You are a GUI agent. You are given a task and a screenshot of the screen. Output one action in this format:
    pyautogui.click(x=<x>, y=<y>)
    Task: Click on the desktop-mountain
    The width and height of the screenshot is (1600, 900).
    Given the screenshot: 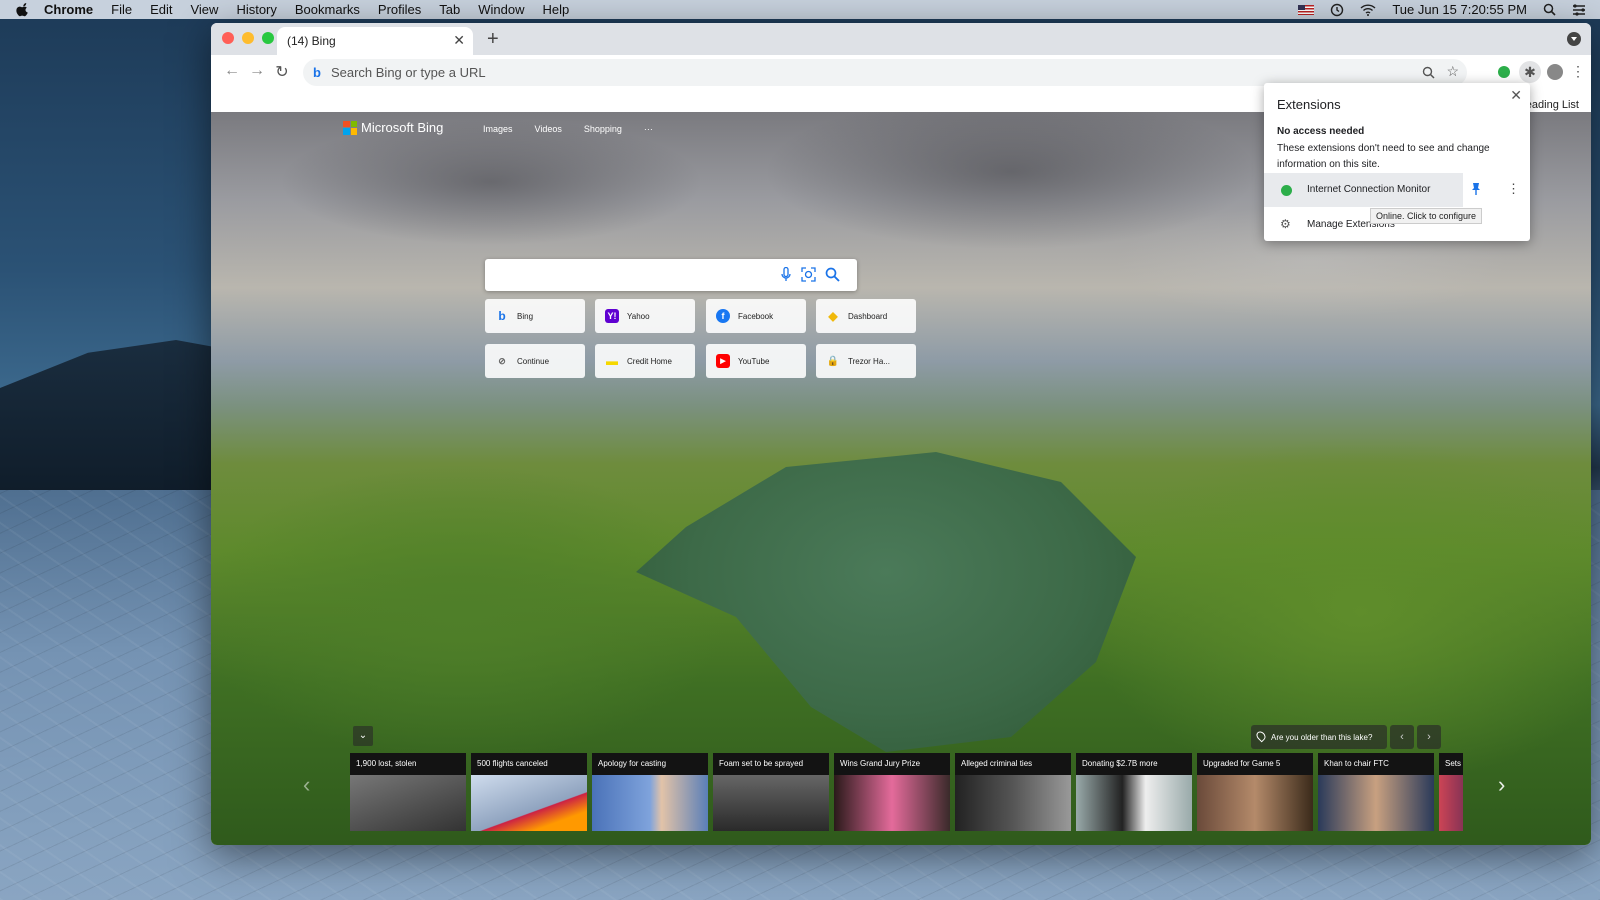 What is the action you would take?
    pyautogui.click(x=110, y=420)
    